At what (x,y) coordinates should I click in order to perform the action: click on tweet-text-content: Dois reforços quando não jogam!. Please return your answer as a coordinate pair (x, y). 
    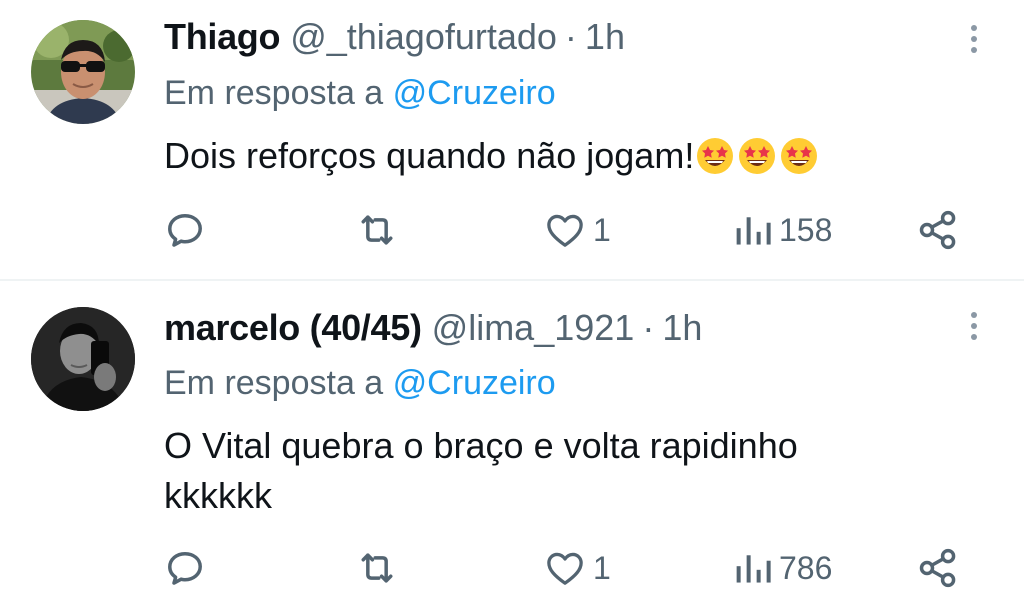
    Looking at the image, I should click on (429, 155).